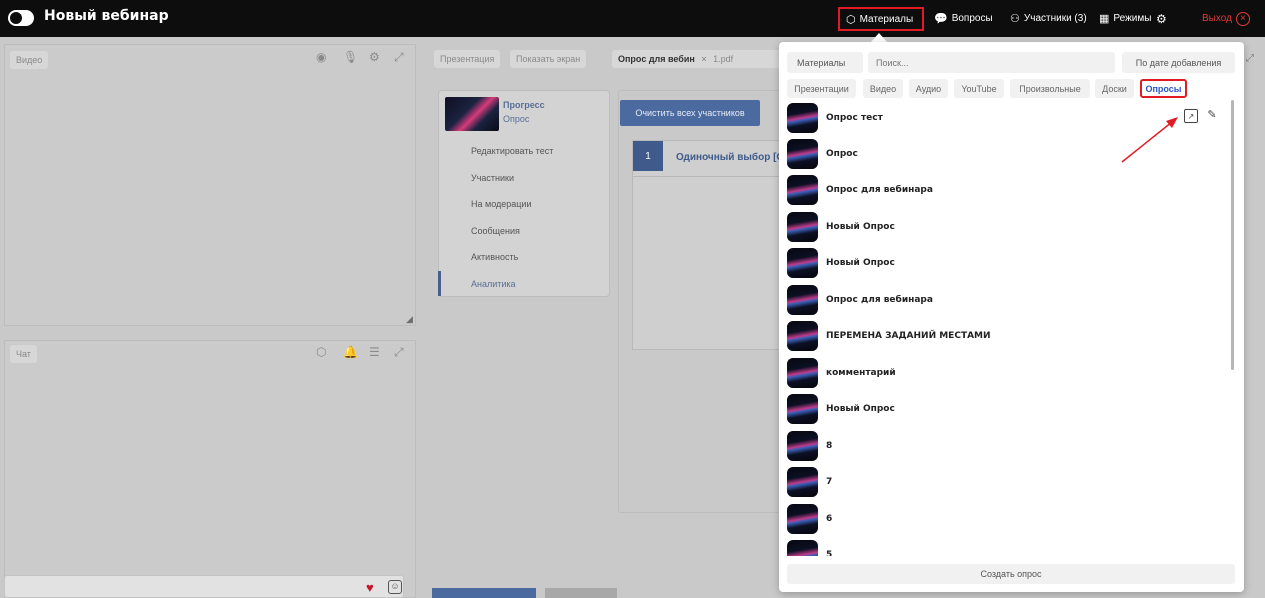  I want to click on item-name: 7, so click(829, 482).